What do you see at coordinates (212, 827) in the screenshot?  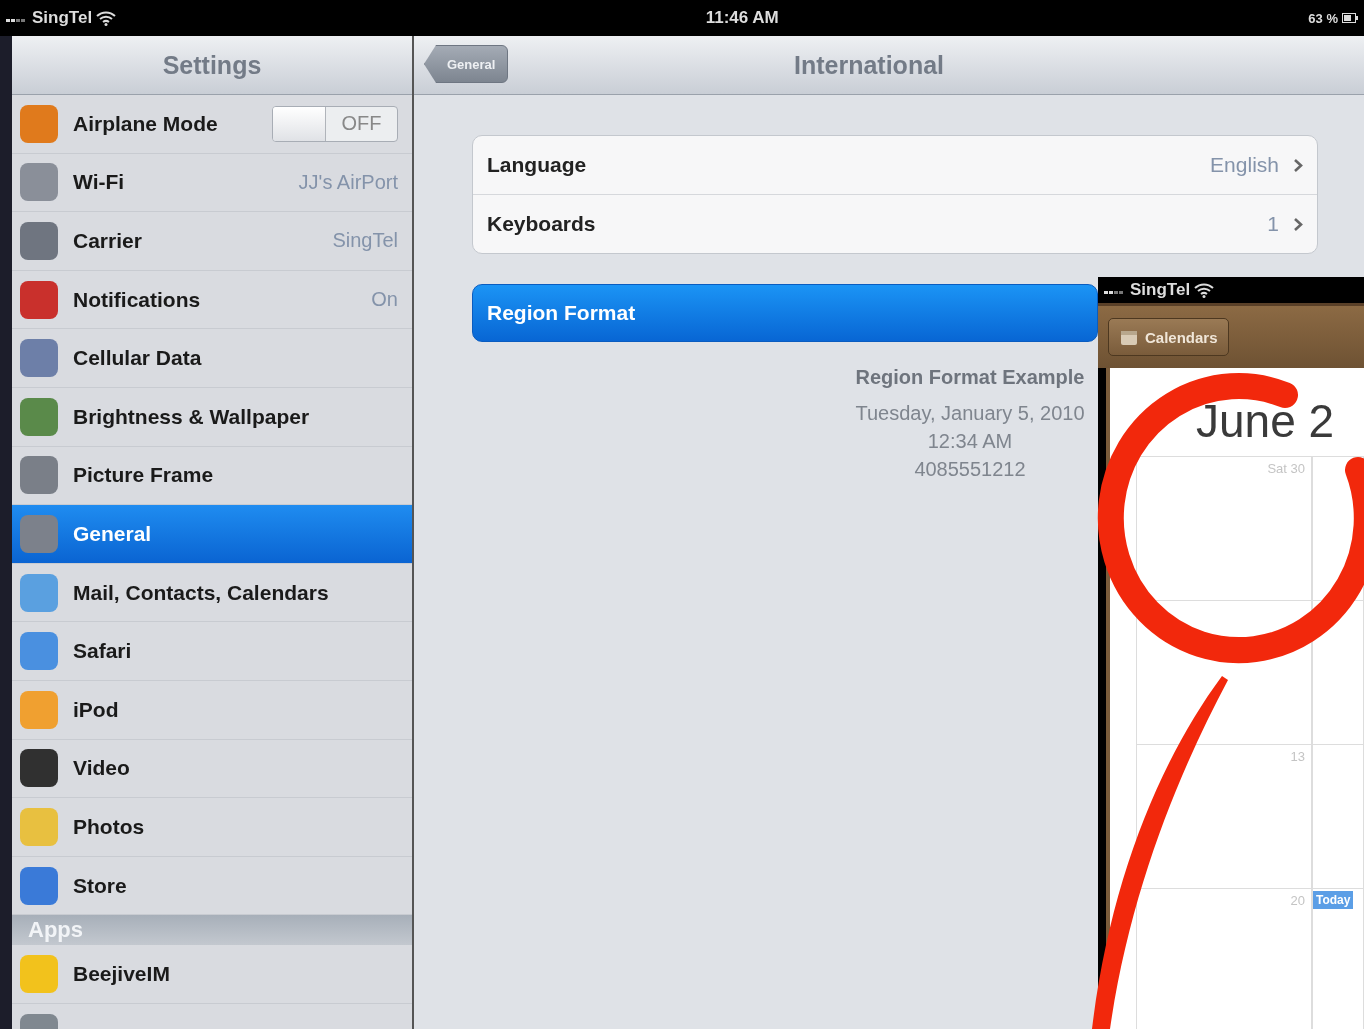 I see `settings-item: Photos` at bounding box center [212, 827].